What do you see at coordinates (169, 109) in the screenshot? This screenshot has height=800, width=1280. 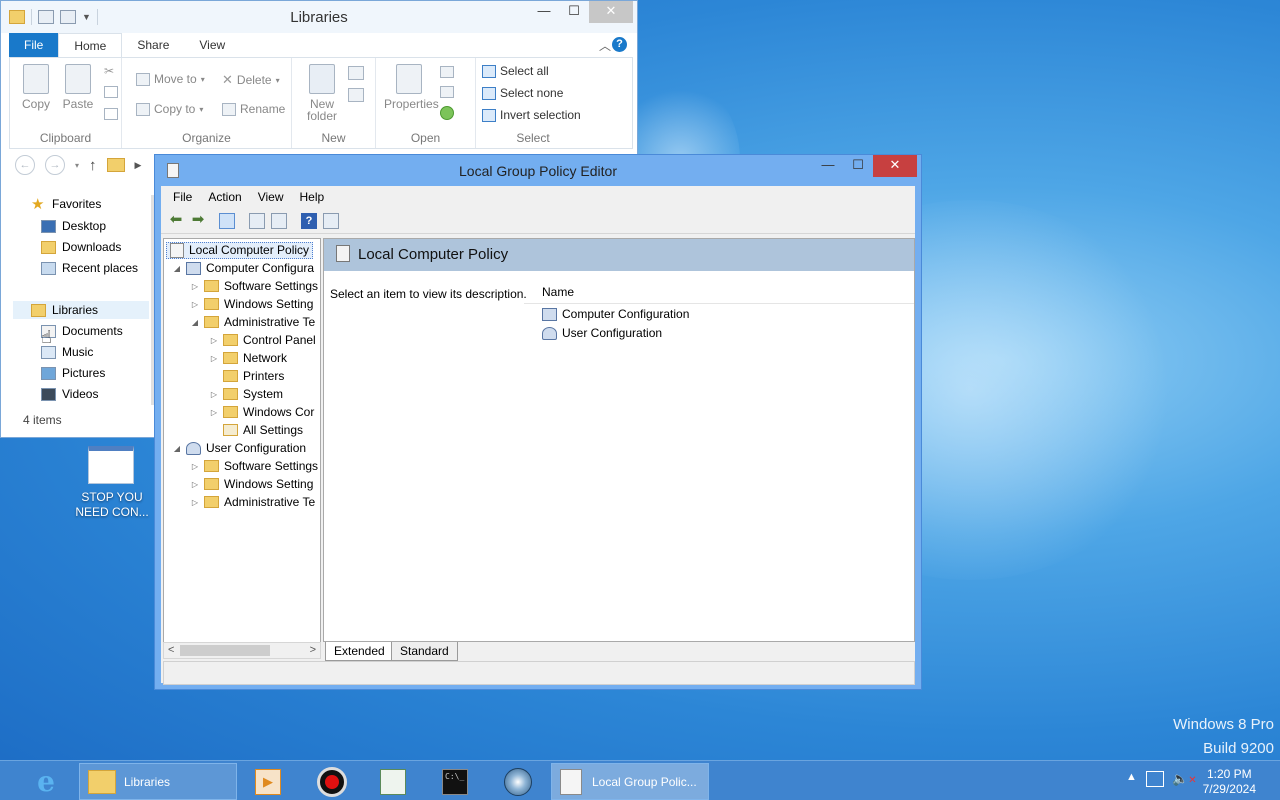 I see `copy-to-button: Copy to ▾` at bounding box center [169, 109].